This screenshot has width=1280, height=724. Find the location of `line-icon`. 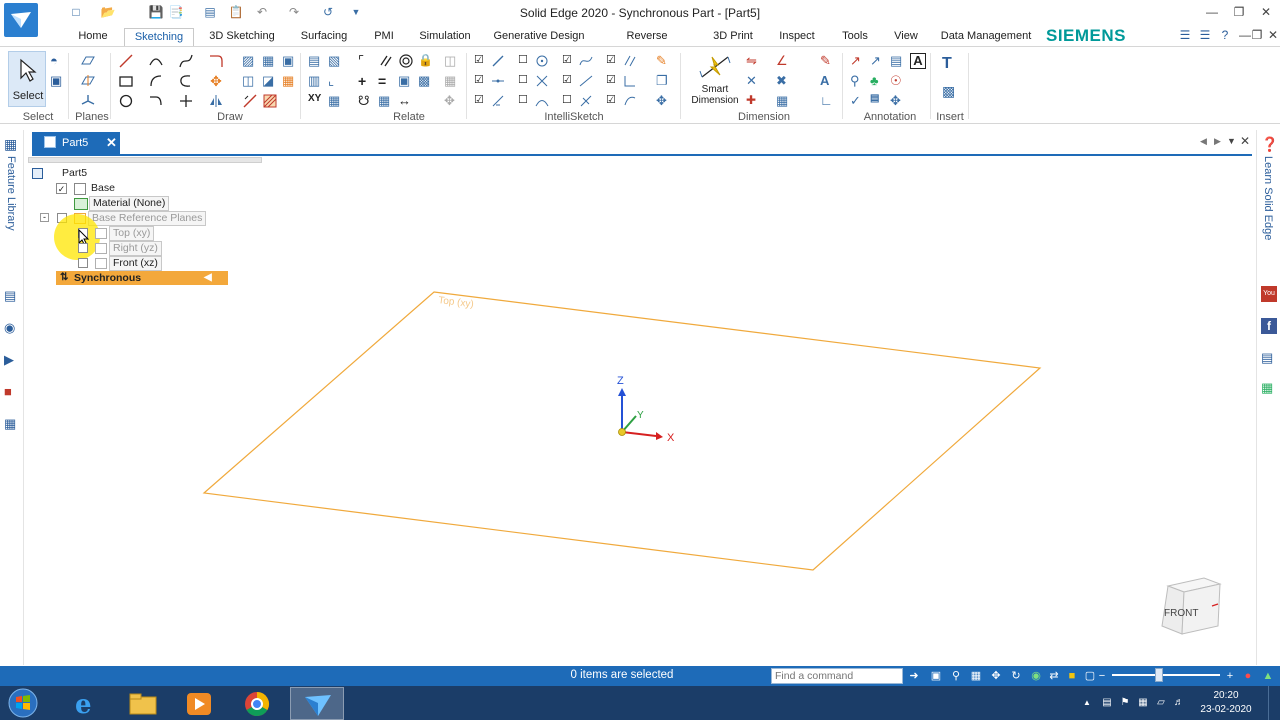

line-icon is located at coordinates (126, 61).